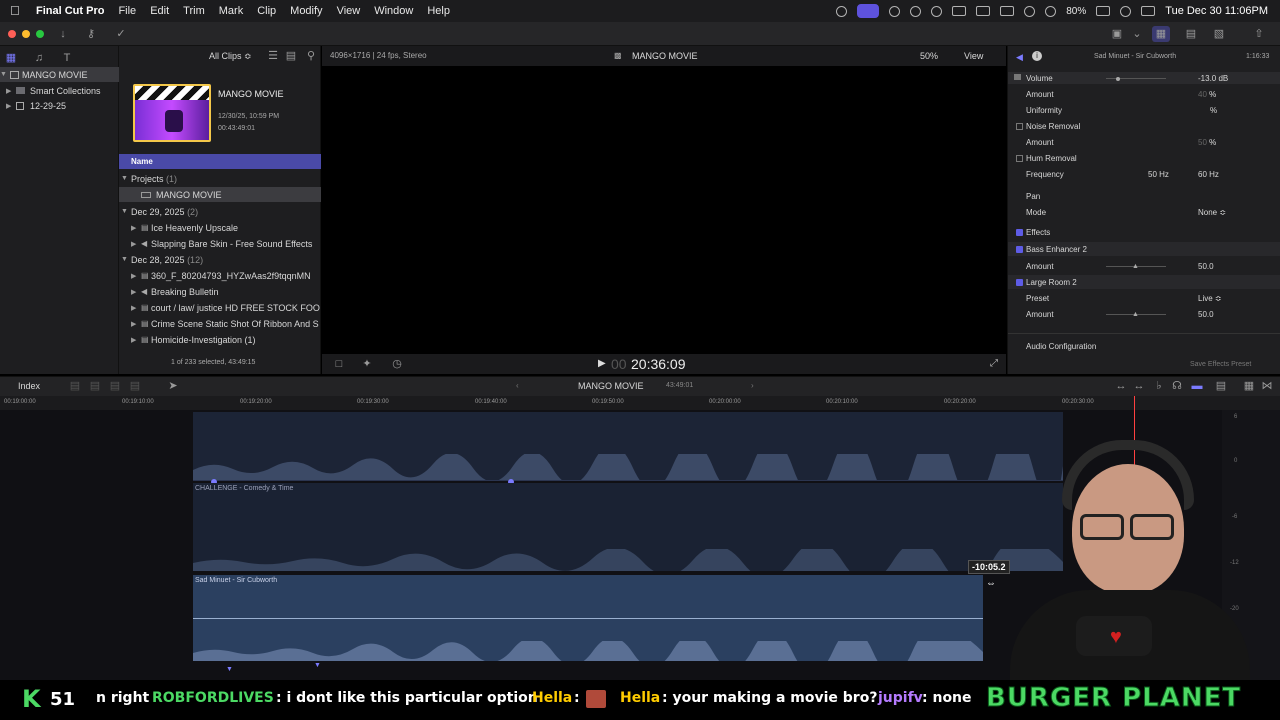 This screenshot has width=1280, height=720. What do you see at coordinates (115, 386) in the screenshot?
I see `append-clip-icon: ▤` at bounding box center [115, 386].